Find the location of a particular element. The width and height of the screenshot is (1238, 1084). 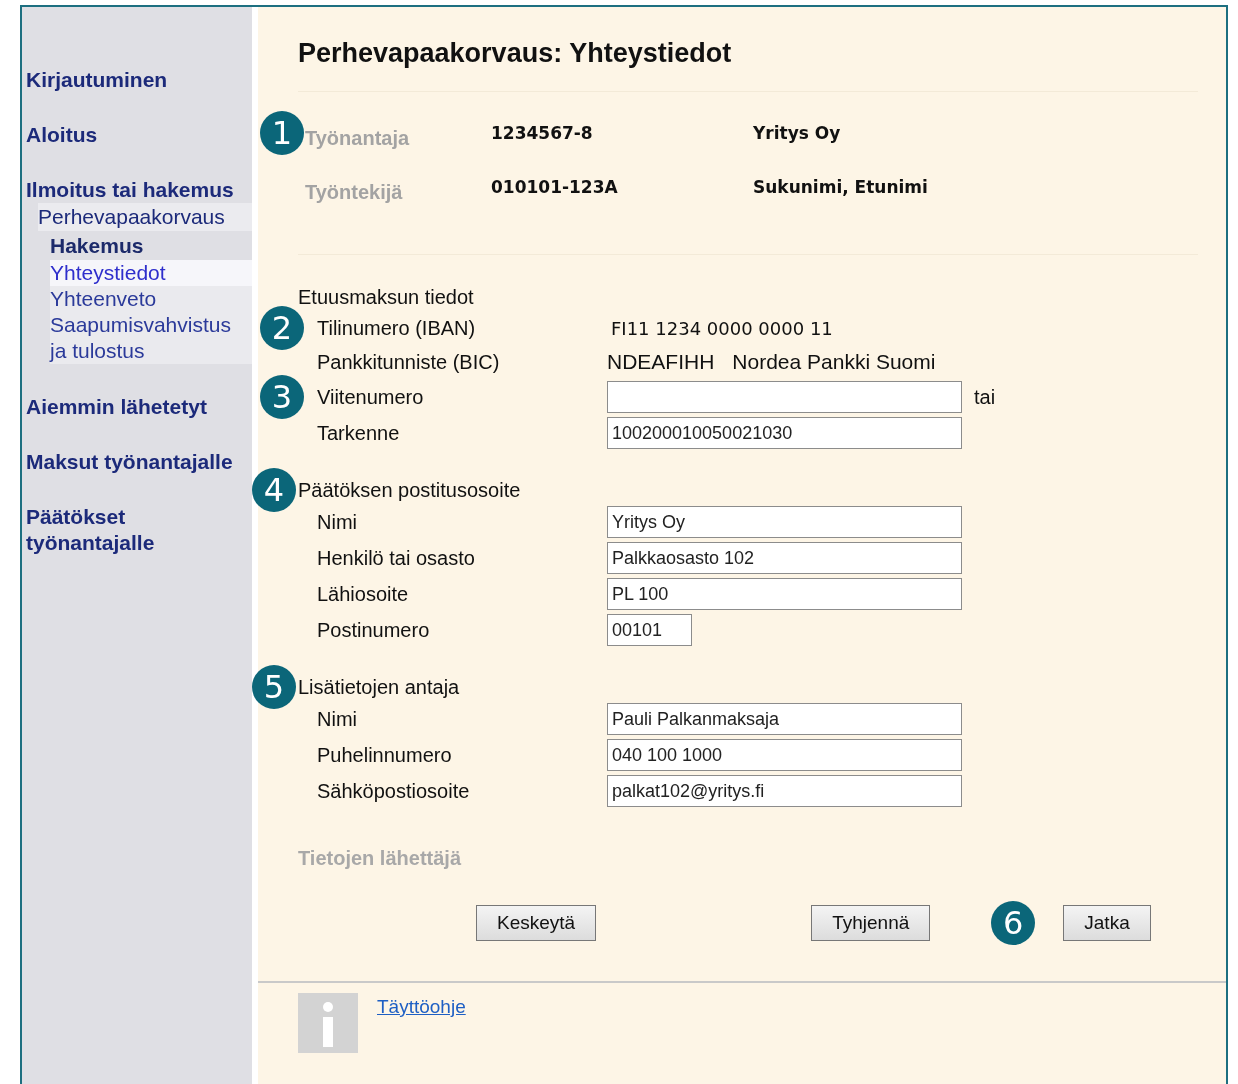

sidebar-item: Saapumisvahvistus ja tulostus is located at coordinates (151, 338).